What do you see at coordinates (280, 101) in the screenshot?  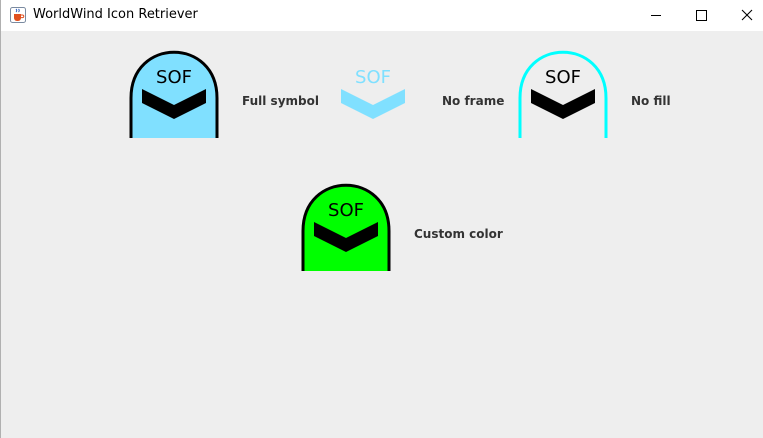 I see `full-symbol-label: Full symbol` at bounding box center [280, 101].